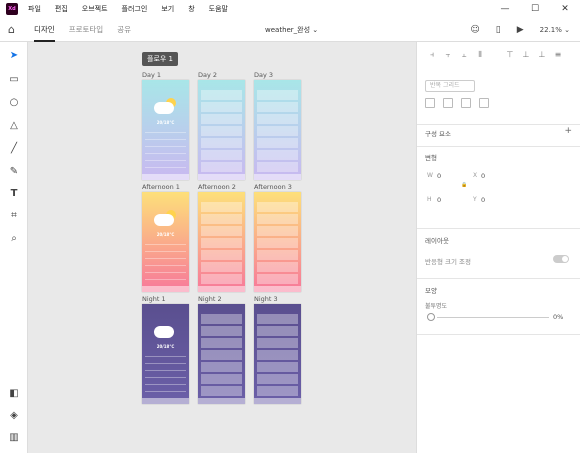  What do you see at coordinates (160, 59) in the screenshot?
I see `flow-label: 플로우 1` at bounding box center [160, 59].